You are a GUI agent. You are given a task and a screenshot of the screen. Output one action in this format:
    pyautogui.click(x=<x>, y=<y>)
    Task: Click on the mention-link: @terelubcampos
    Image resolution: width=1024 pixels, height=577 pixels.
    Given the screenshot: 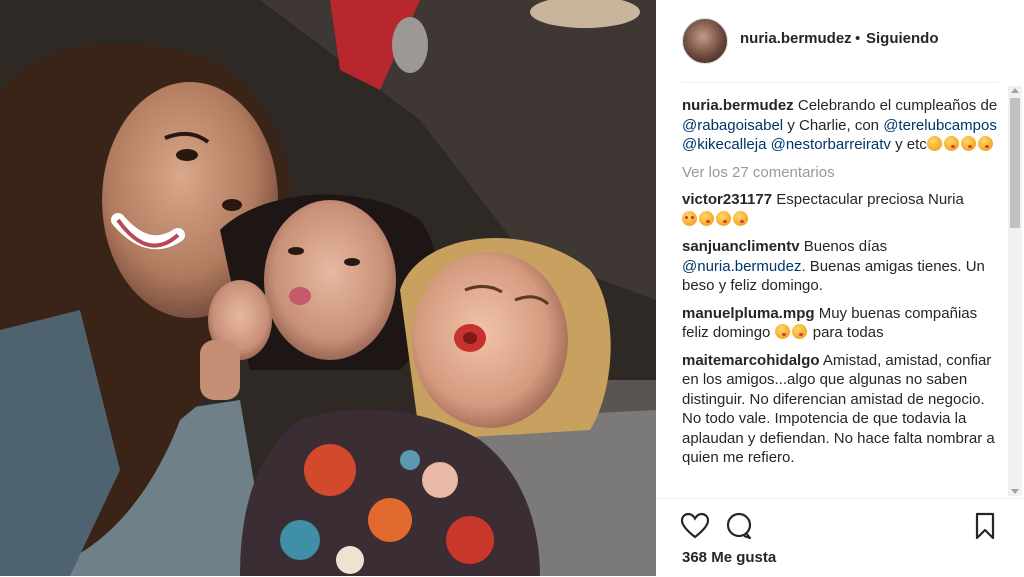 What is the action you would take?
    pyautogui.click(x=940, y=125)
    